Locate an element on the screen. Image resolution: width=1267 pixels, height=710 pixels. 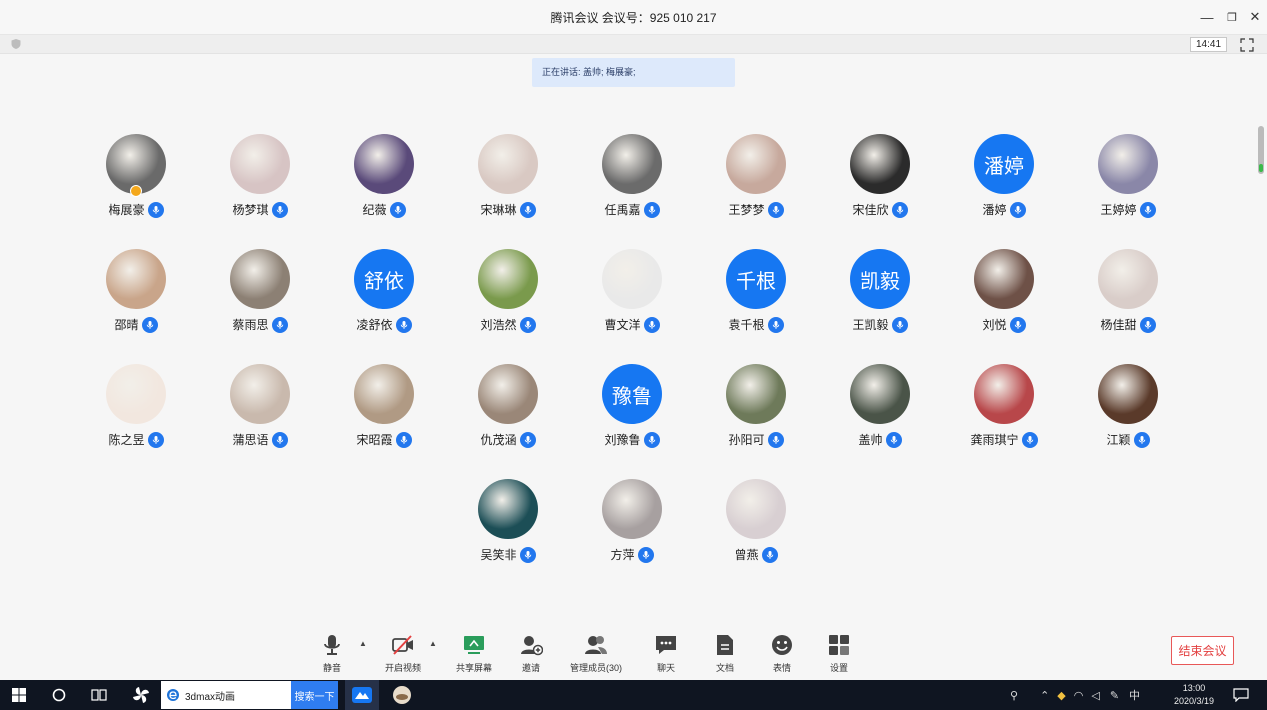
participant-name: 方萍 is located at coordinates (622, 555).